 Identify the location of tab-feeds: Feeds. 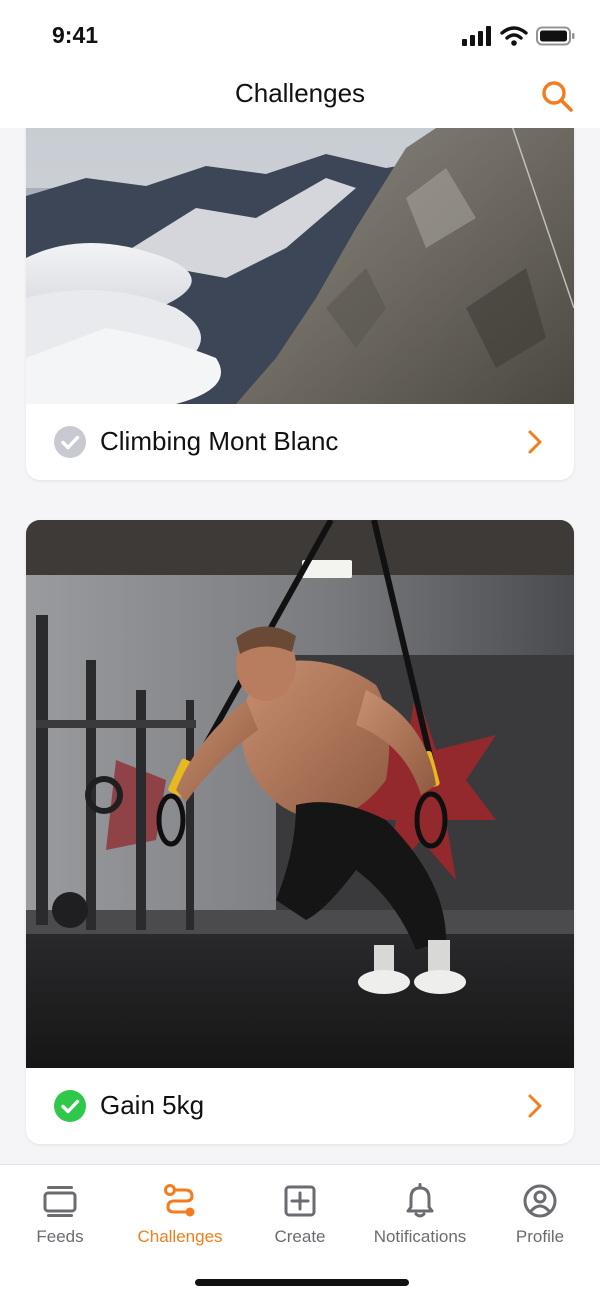
(60, 1223).